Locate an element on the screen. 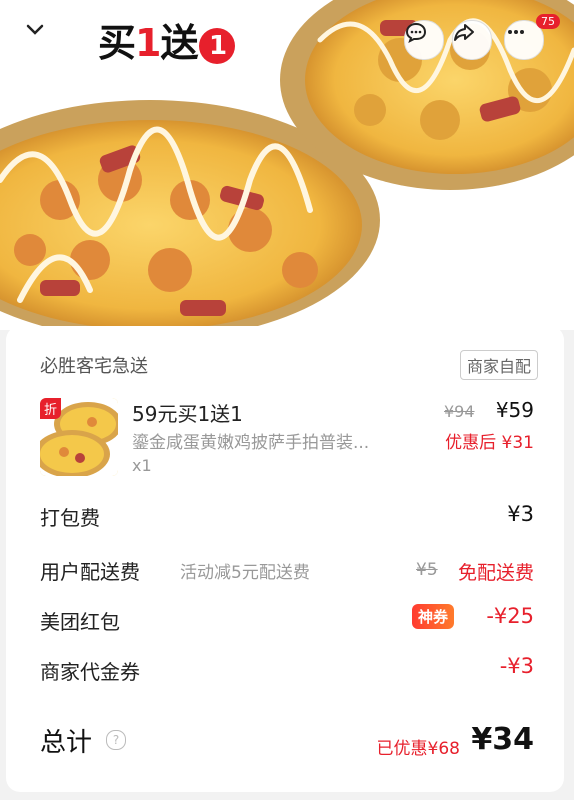 This screenshot has width=574, height=800. delivery-type-tag: 商家自配 is located at coordinates (498, 365).